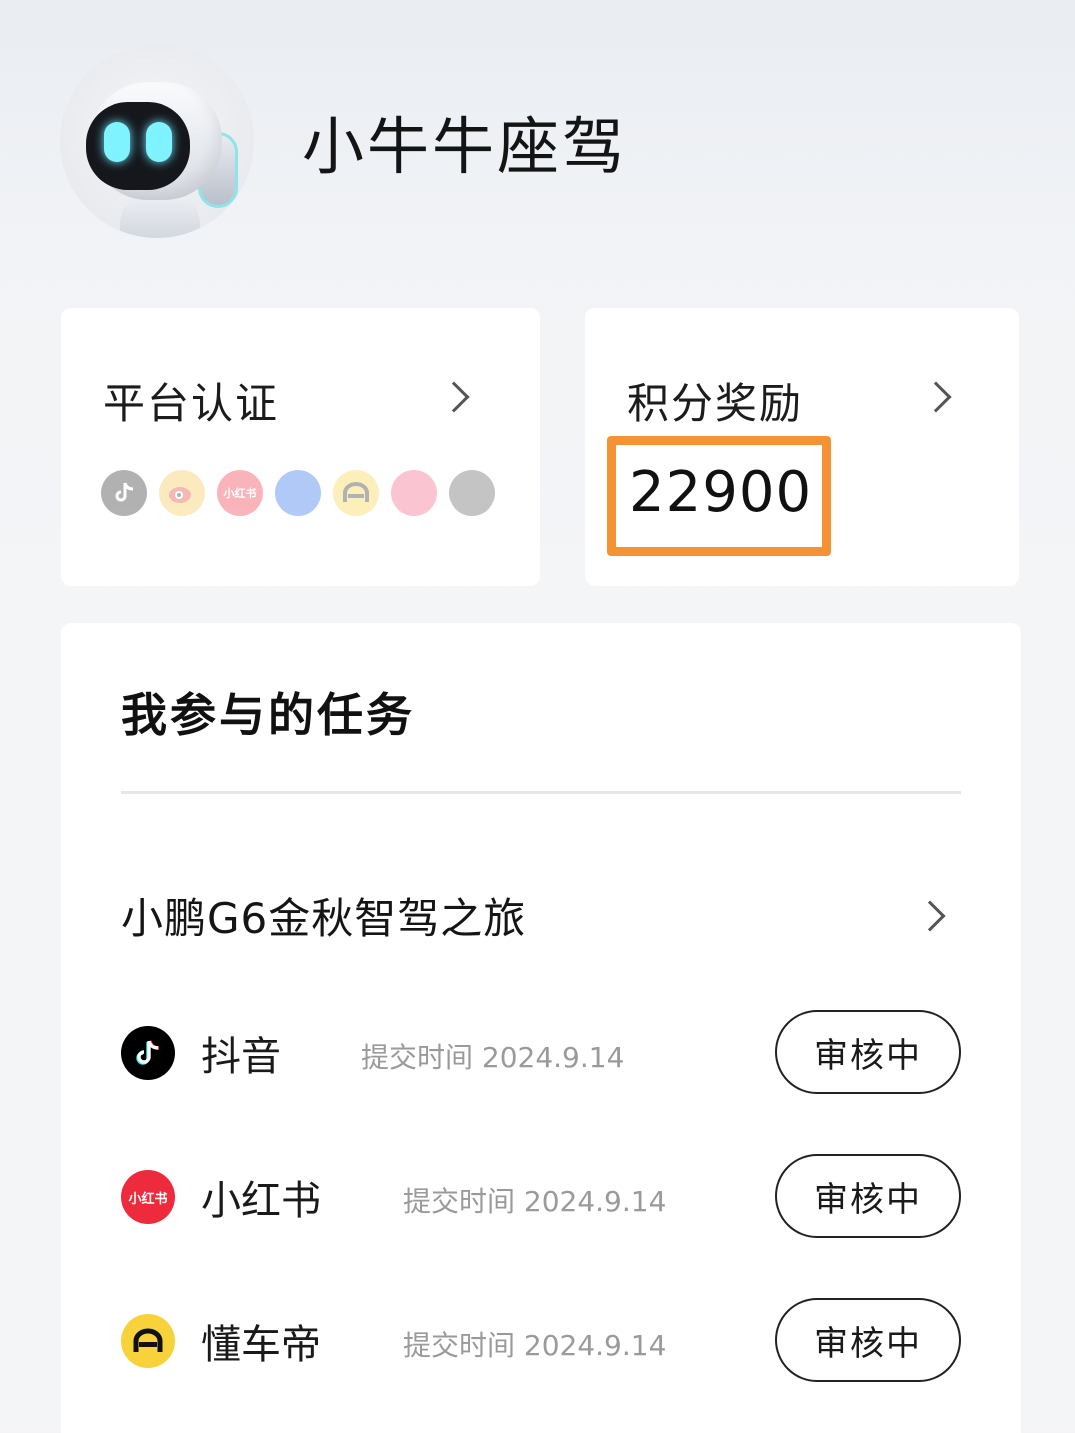 The image size is (1075, 1433). Describe the element at coordinates (261, 1345) in the screenshot. I see `task-platform-name: 懂车帝` at that location.